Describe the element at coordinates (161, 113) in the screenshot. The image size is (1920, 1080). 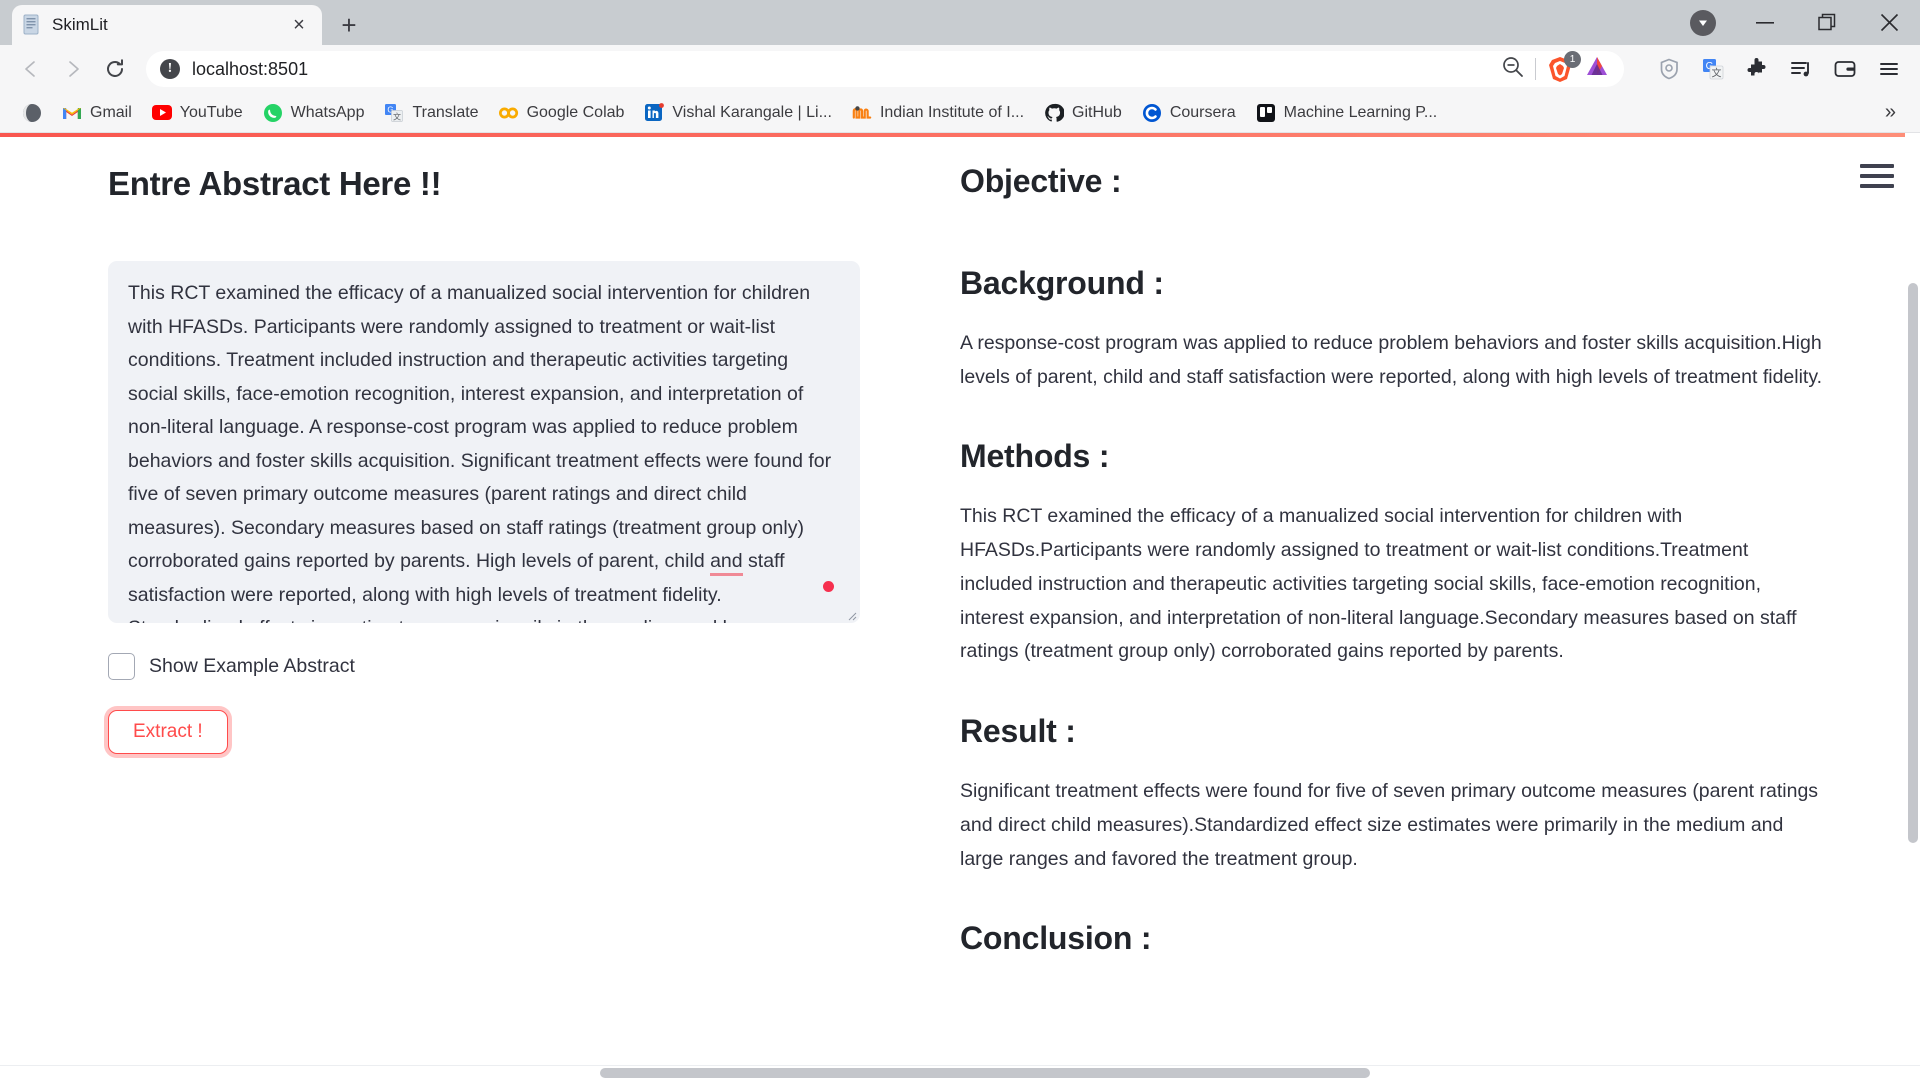
I see `youtube-icon` at that location.